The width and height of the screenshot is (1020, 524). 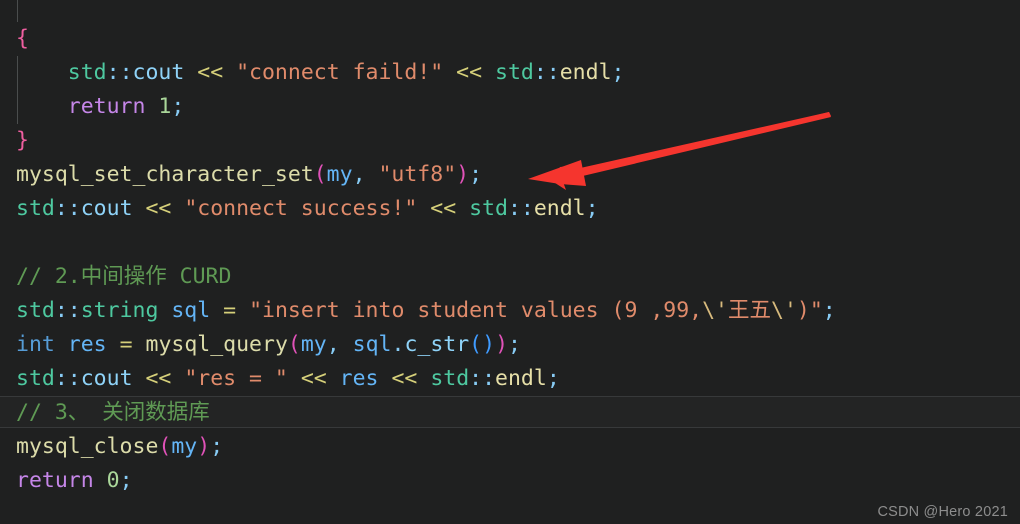 I want to click on token-fn-mysql-set-character-set: mysql_set_character_set, so click(x=165, y=174).